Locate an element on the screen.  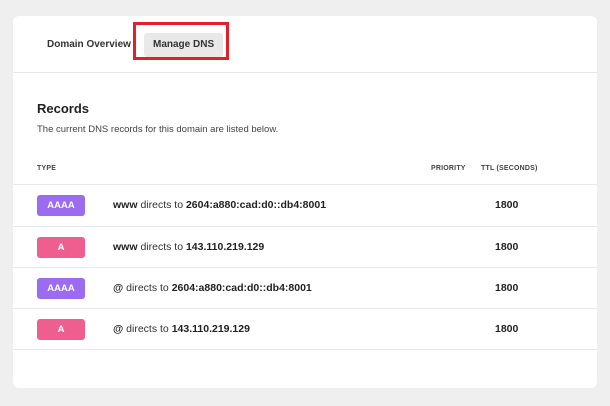
column-header-priority: PRIORITY is located at coordinates (448, 168).